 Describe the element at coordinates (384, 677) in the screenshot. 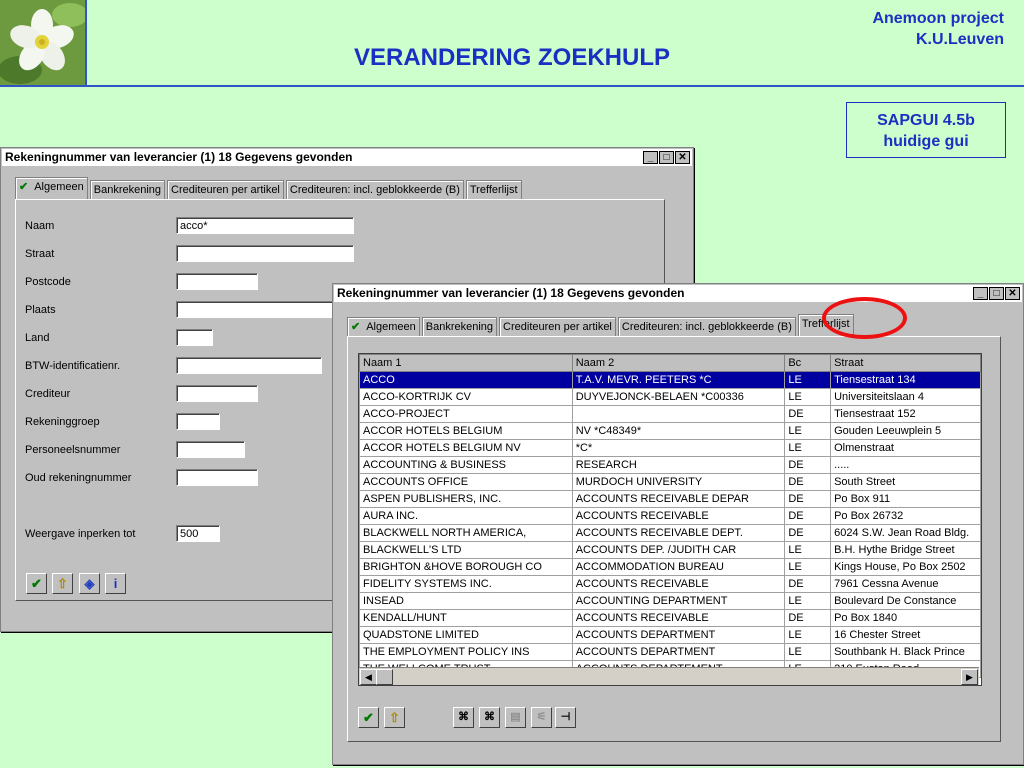

I see `scrollbar-thumb` at that location.